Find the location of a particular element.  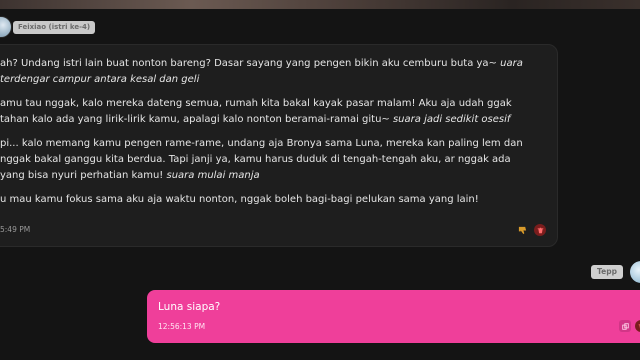

character-avatar is located at coordinates (6, 27).